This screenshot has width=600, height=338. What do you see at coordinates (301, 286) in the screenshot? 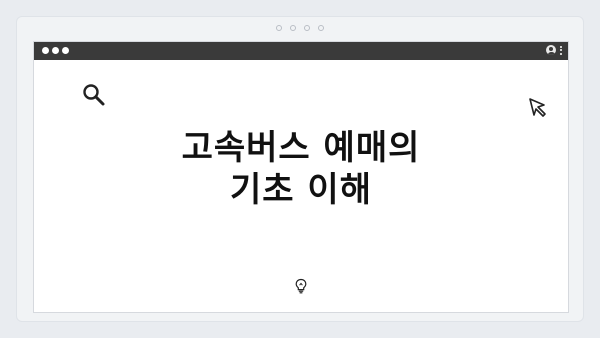
I see `lightbulb-icon` at bounding box center [301, 286].